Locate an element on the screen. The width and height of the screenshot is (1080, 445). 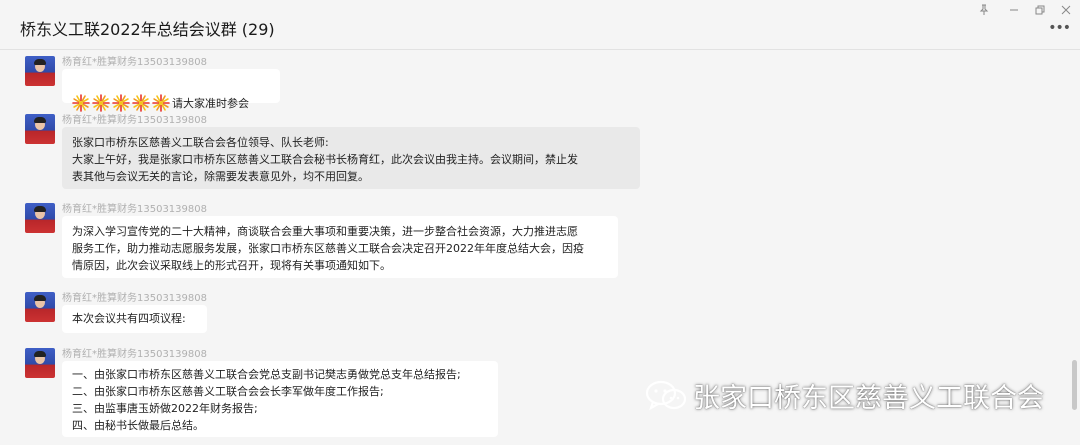
fireworks-emoji-group is located at coordinates (122, 103).